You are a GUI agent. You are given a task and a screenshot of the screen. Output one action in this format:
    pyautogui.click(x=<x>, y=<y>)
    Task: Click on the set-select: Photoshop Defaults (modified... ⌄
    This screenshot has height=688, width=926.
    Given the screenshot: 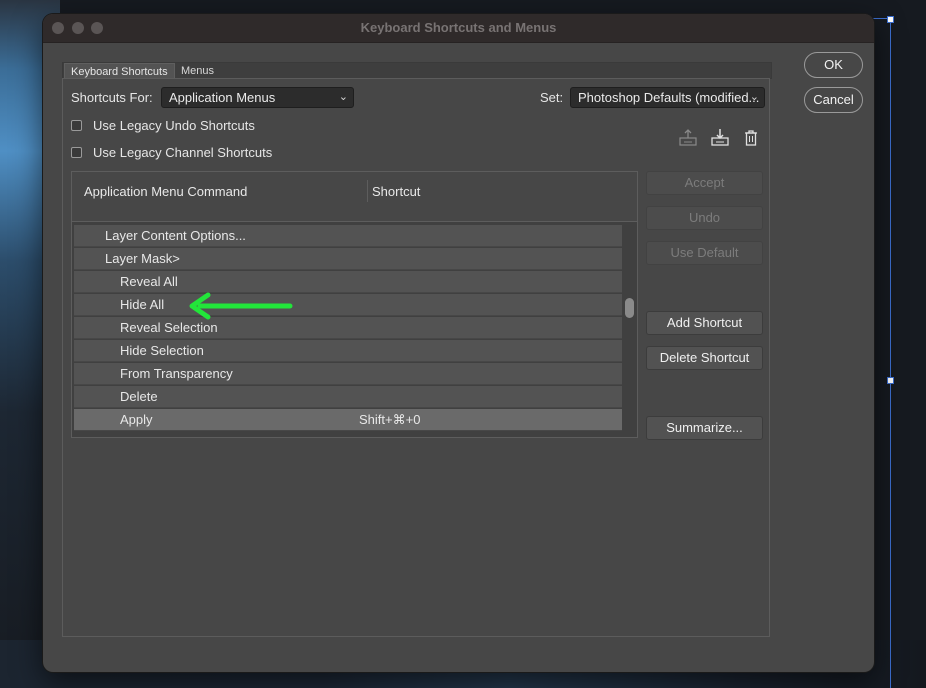 What is the action you would take?
    pyautogui.click(x=667, y=97)
    